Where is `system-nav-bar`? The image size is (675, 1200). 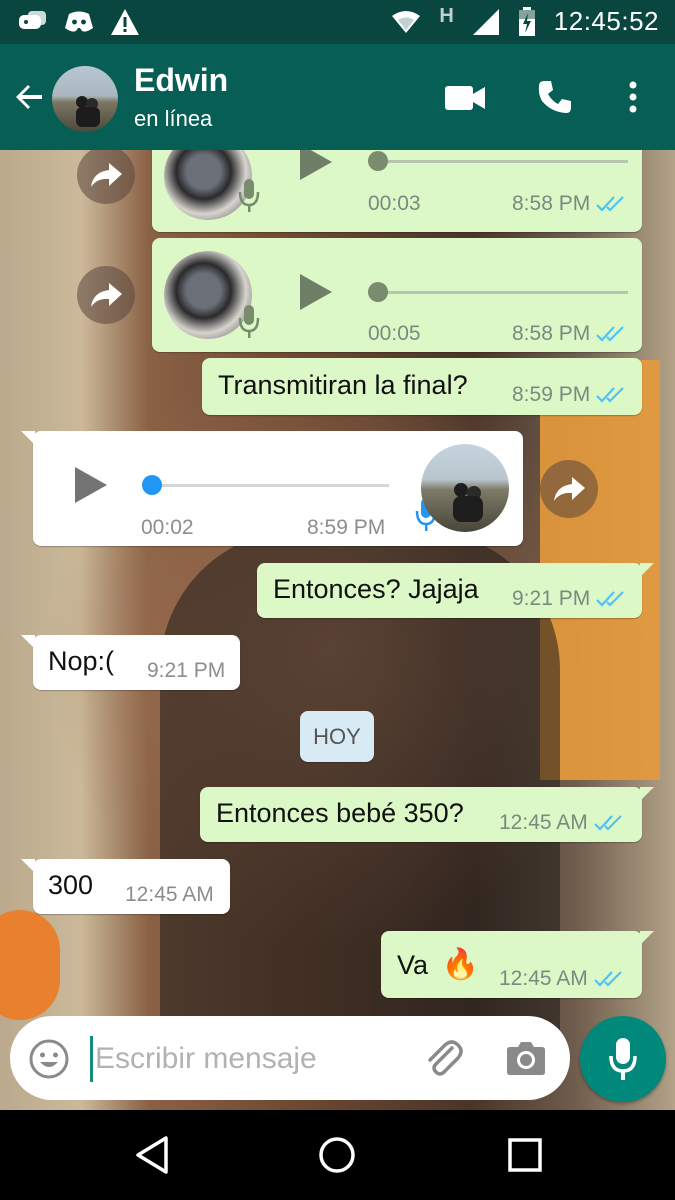
system-nav-bar is located at coordinates (337, 1155).